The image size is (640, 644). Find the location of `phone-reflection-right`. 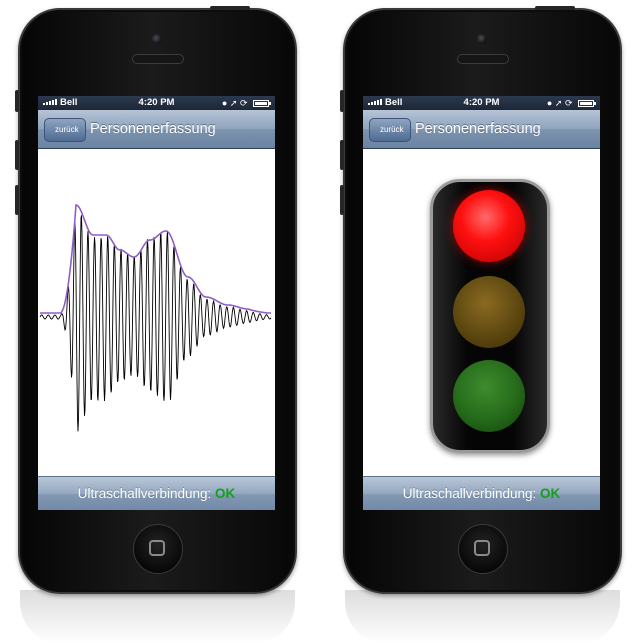

phone-reflection-right is located at coordinates (482, 617).